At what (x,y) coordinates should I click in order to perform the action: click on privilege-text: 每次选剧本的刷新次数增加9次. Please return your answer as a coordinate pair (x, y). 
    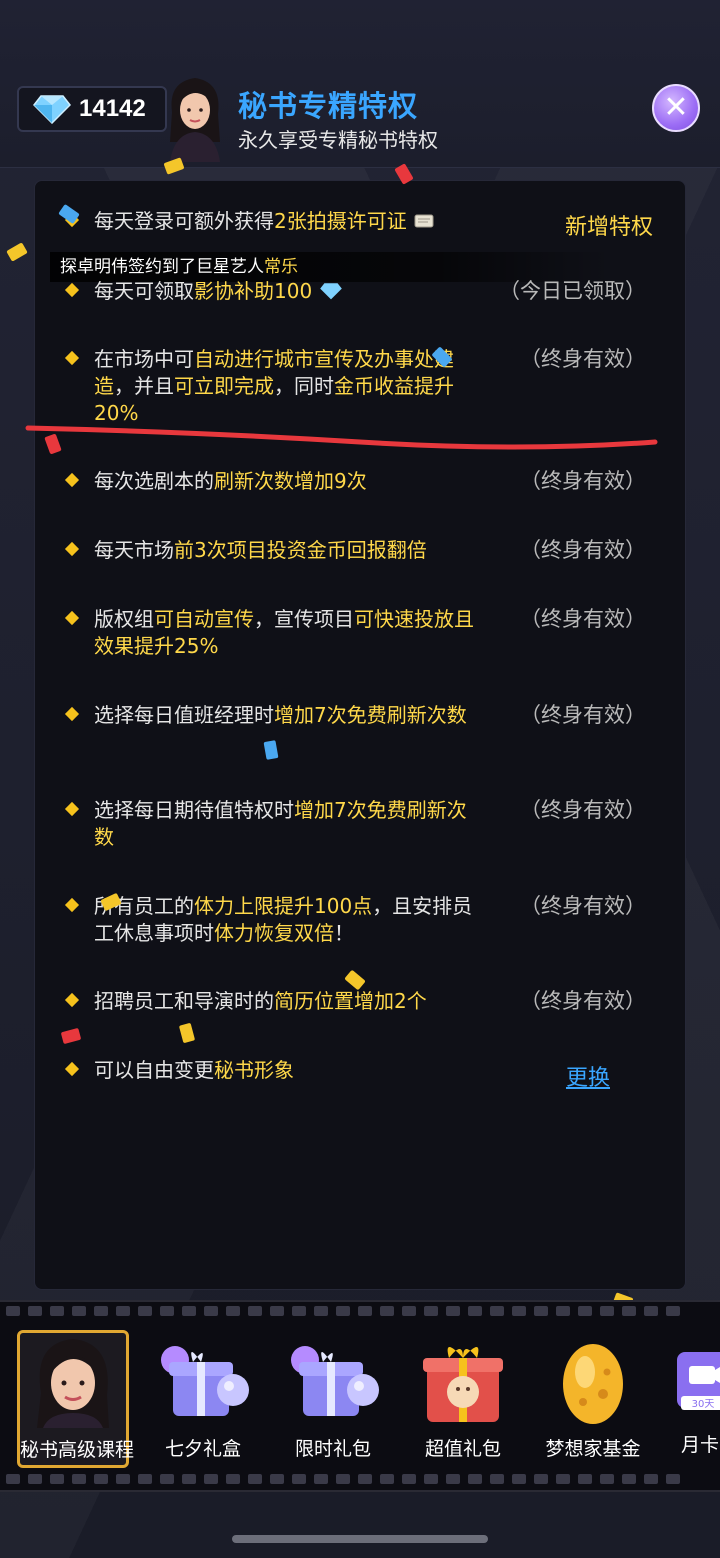
    Looking at the image, I should click on (230, 481).